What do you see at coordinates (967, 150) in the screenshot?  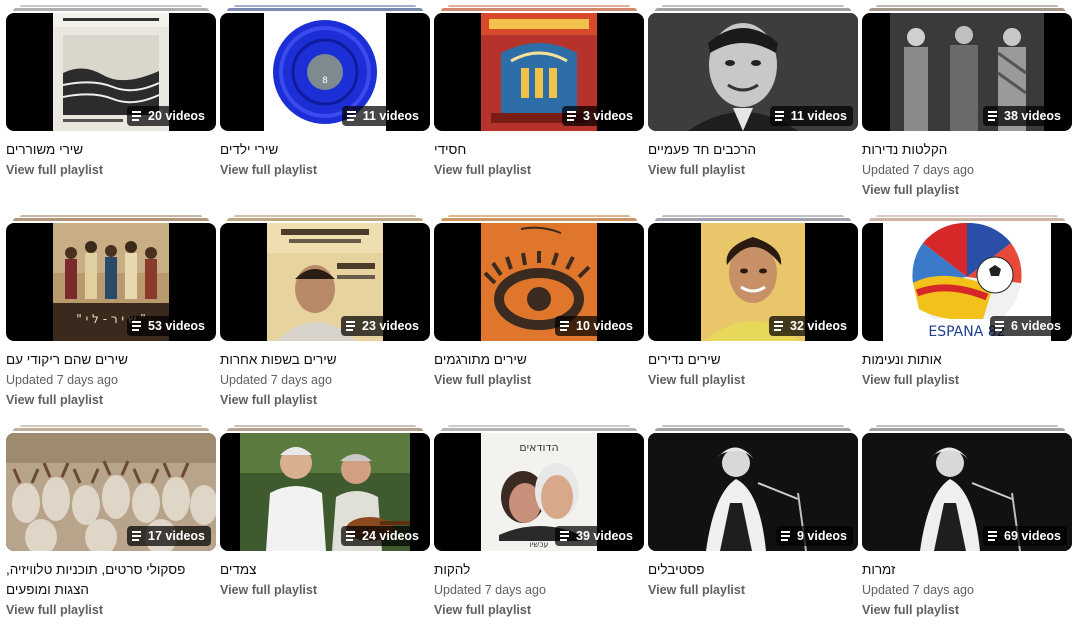 I see `playlist-title: הקלטות נדירות` at bounding box center [967, 150].